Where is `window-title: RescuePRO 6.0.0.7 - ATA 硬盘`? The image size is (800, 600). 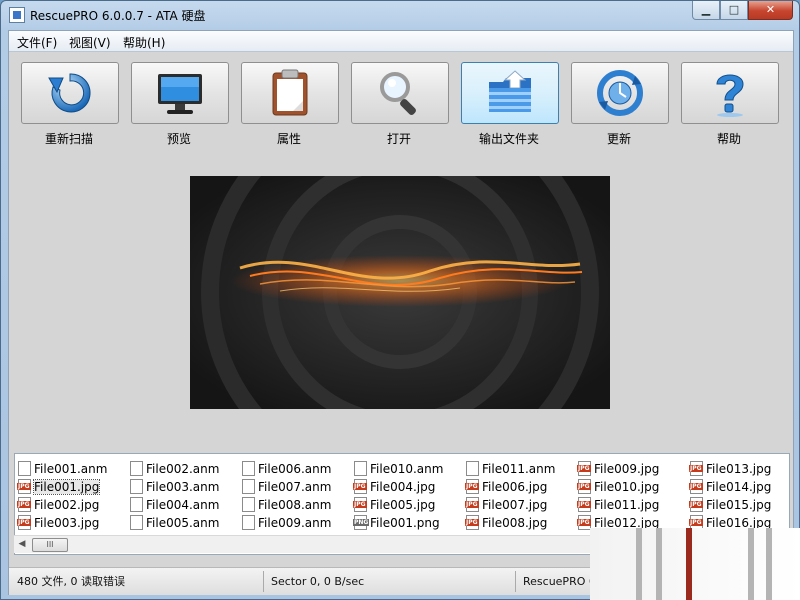 window-title: RescuePRO 6.0.0.7 - ATA 硬盘 is located at coordinates (118, 16).